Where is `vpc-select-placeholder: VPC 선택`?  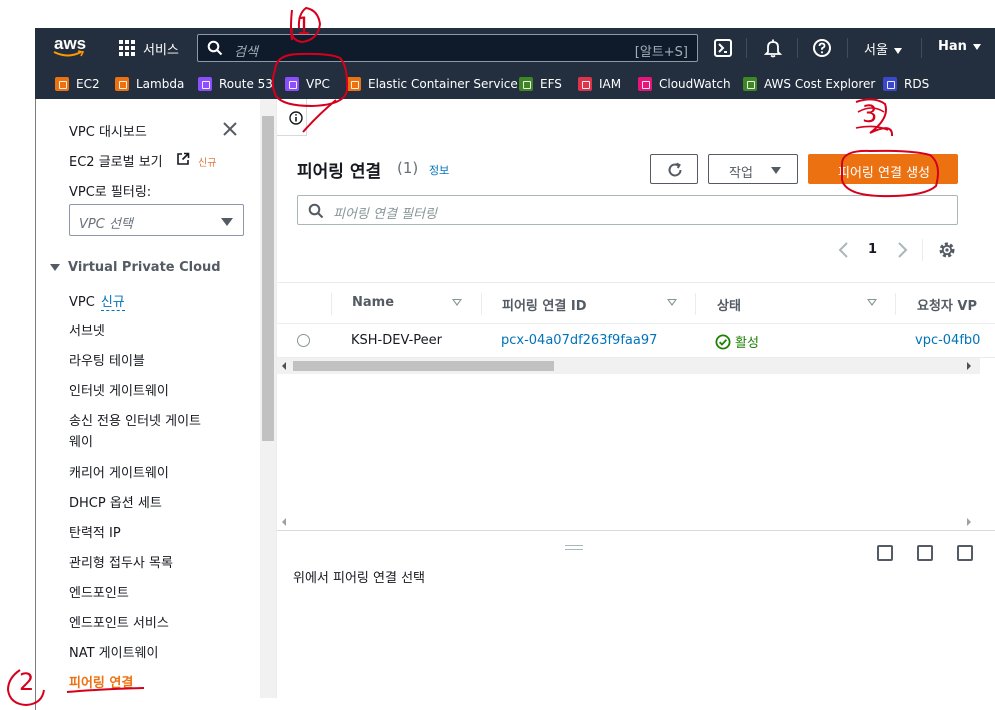
vpc-select-placeholder: VPC 선택 is located at coordinates (106, 224).